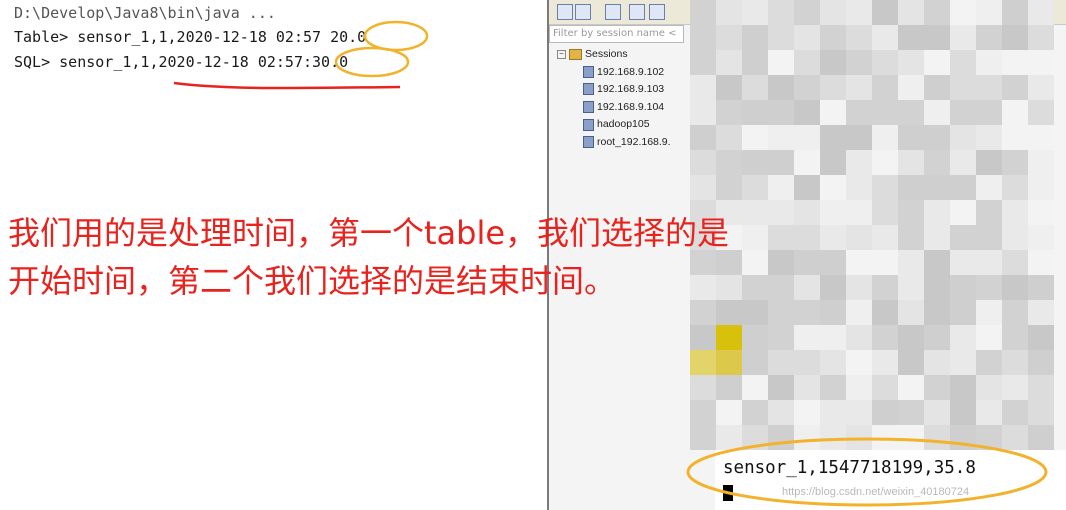 Image resolution: width=1066 pixels, height=510 pixels. What do you see at coordinates (867, 472) in the screenshot?
I see `highlight-ellipse-bottom-output` at bounding box center [867, 472].